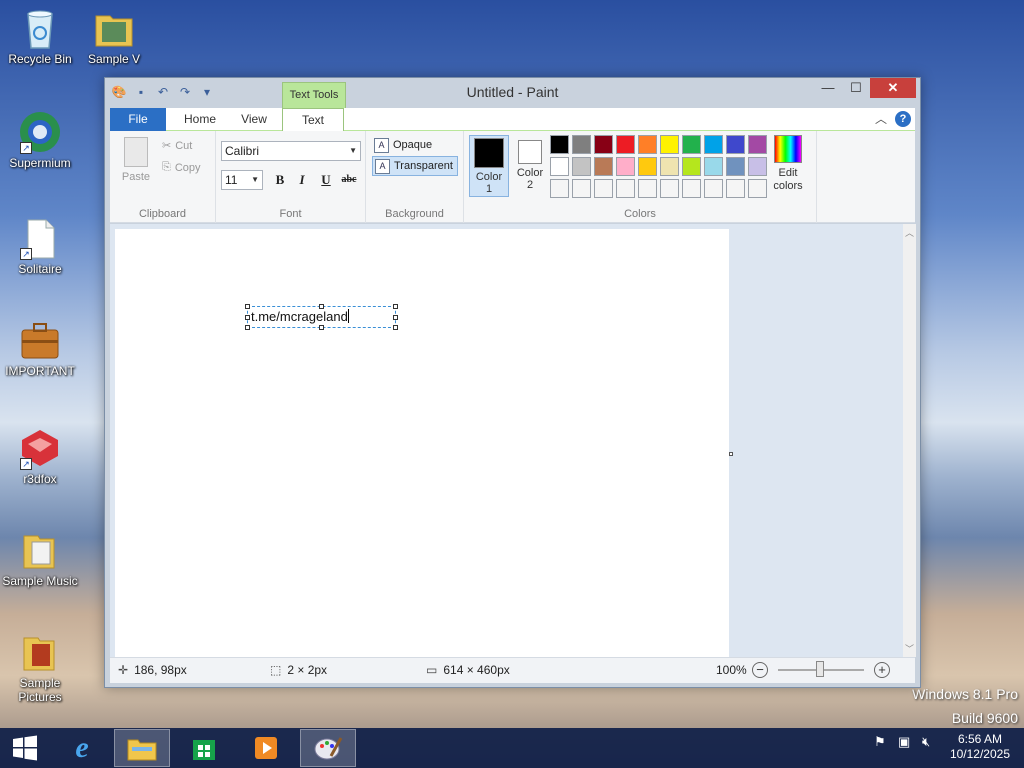 This screenshot has width=1024, height=768. What do you see at coordinates (512, 120) in the screenshot?
I see `ribbon-tab-bar: File Home View Text ︿ ?` at bounding box center [512, 120].